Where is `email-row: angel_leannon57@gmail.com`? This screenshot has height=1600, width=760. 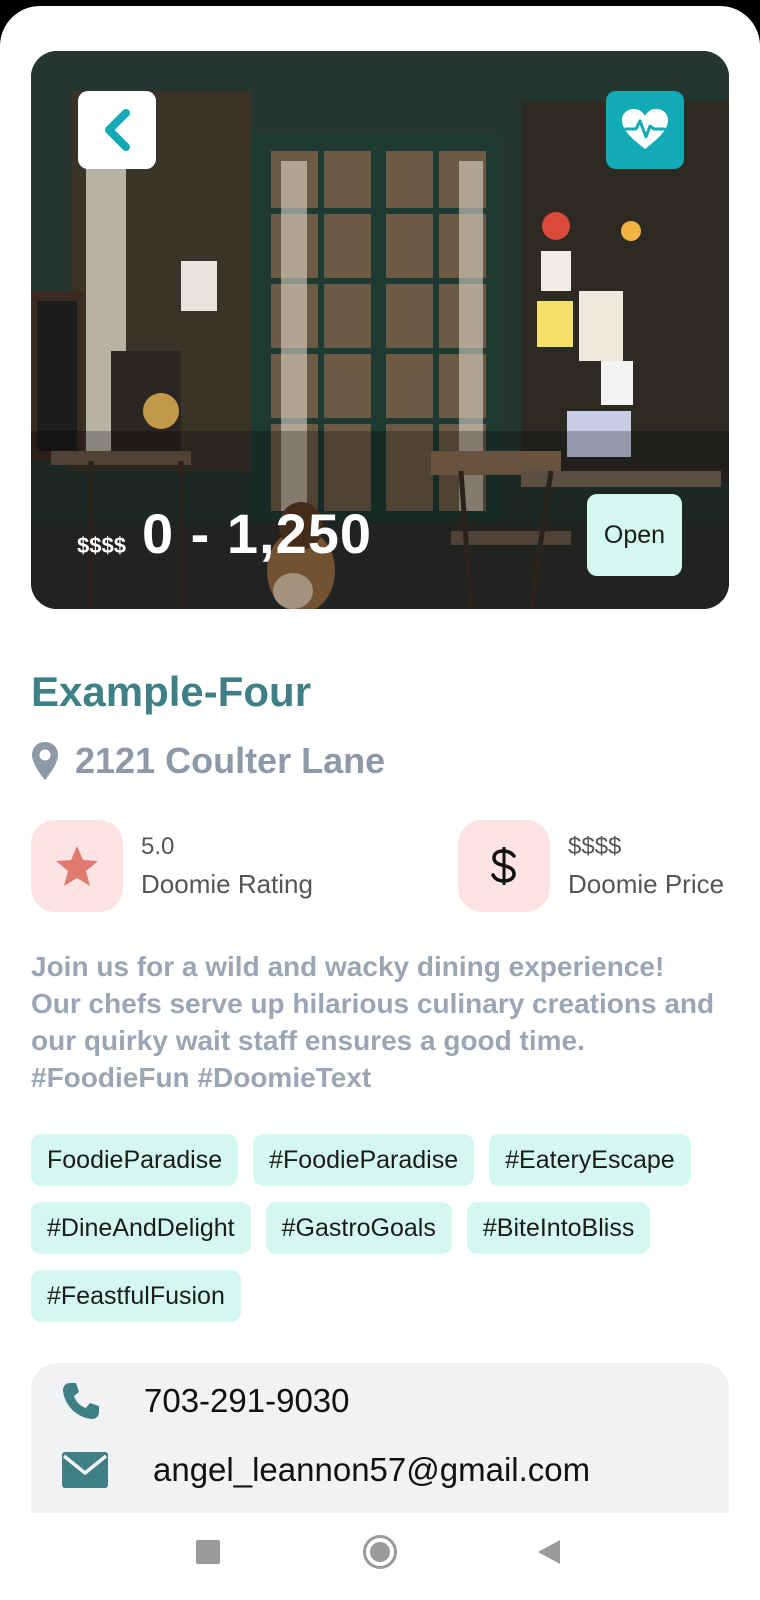 email-row: angel_leannon57@gmail.com is located at coordinates (325, 1470).